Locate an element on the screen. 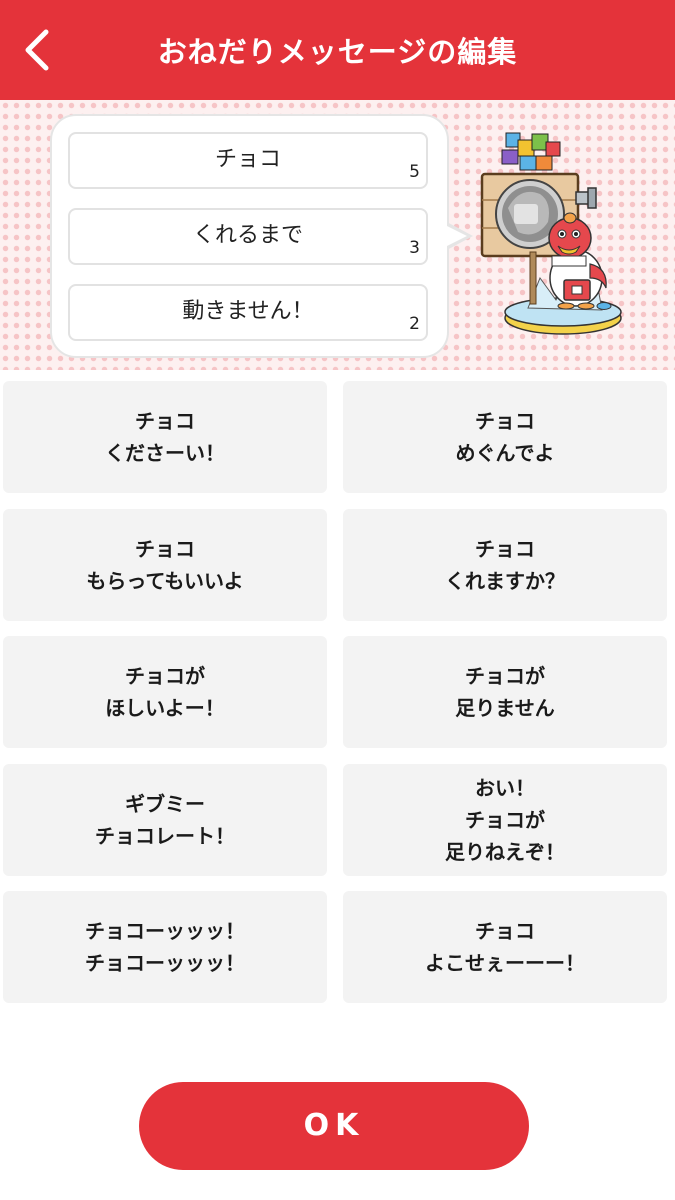 This screenshot has height=1200, width=675. message-option: ギブミー チョコレート！ is located at coordinates (165, 820).